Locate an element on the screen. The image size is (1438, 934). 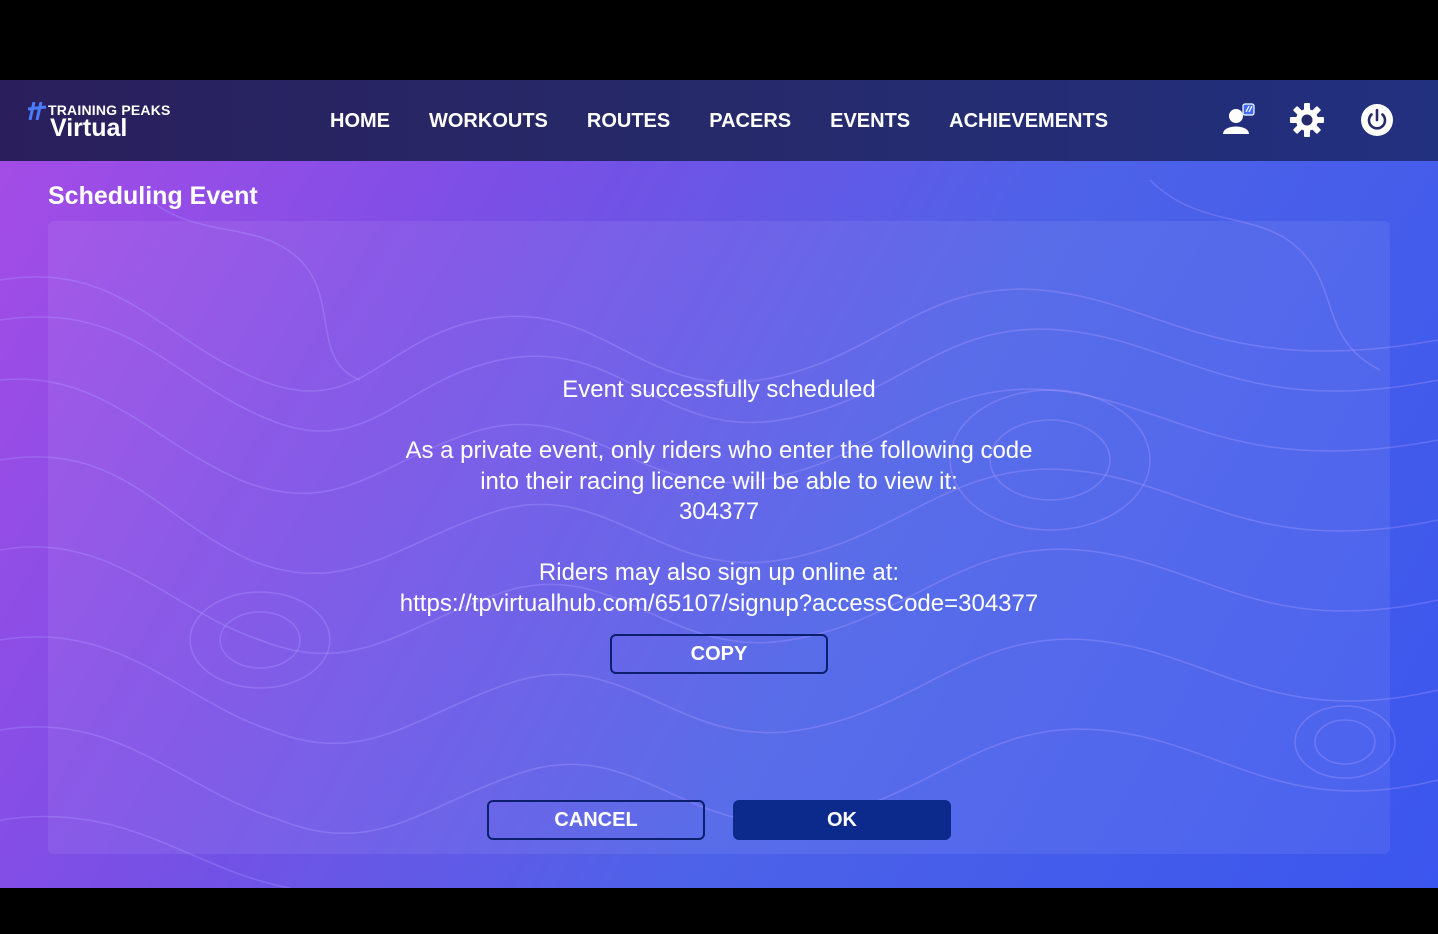
nav-pacers: PACERS is located at coordinates (750, 121).